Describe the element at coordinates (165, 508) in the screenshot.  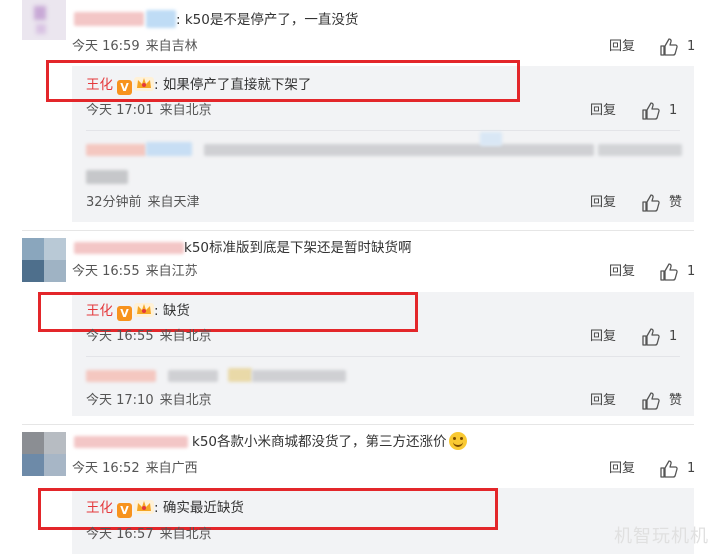
I see `reply-text: 王化 V: 确实最近缺货` at that location.